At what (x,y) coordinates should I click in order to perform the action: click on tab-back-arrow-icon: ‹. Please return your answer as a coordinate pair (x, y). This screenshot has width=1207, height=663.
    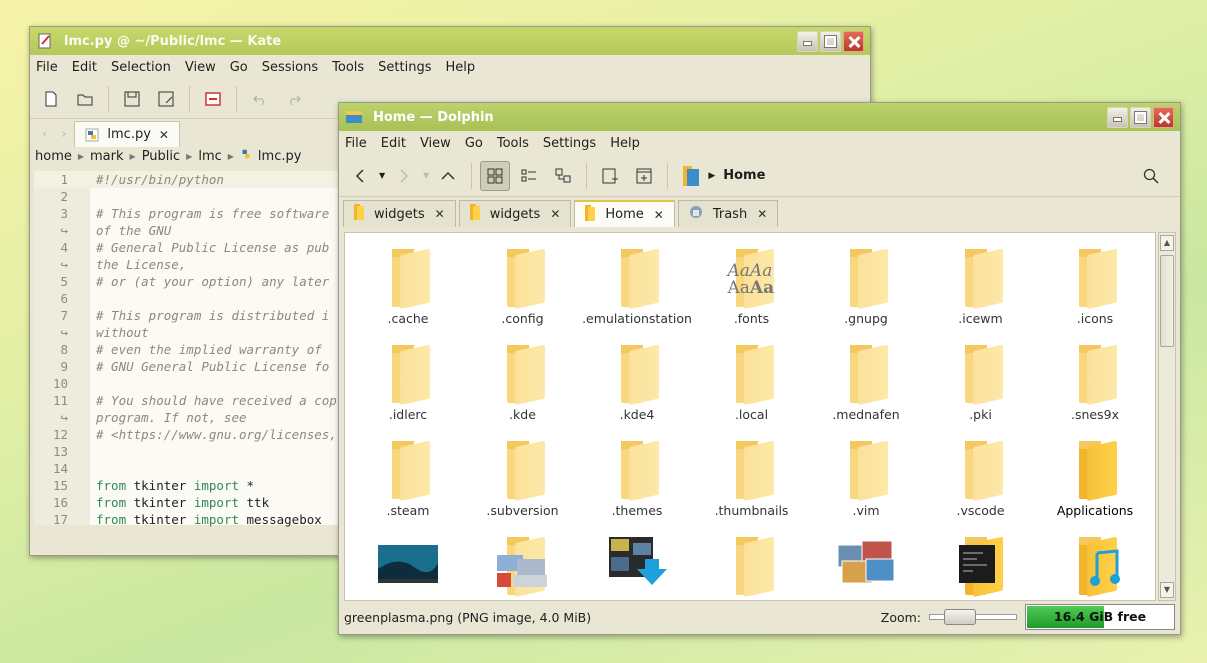
    Looking at the image, I should click on (44, 134).